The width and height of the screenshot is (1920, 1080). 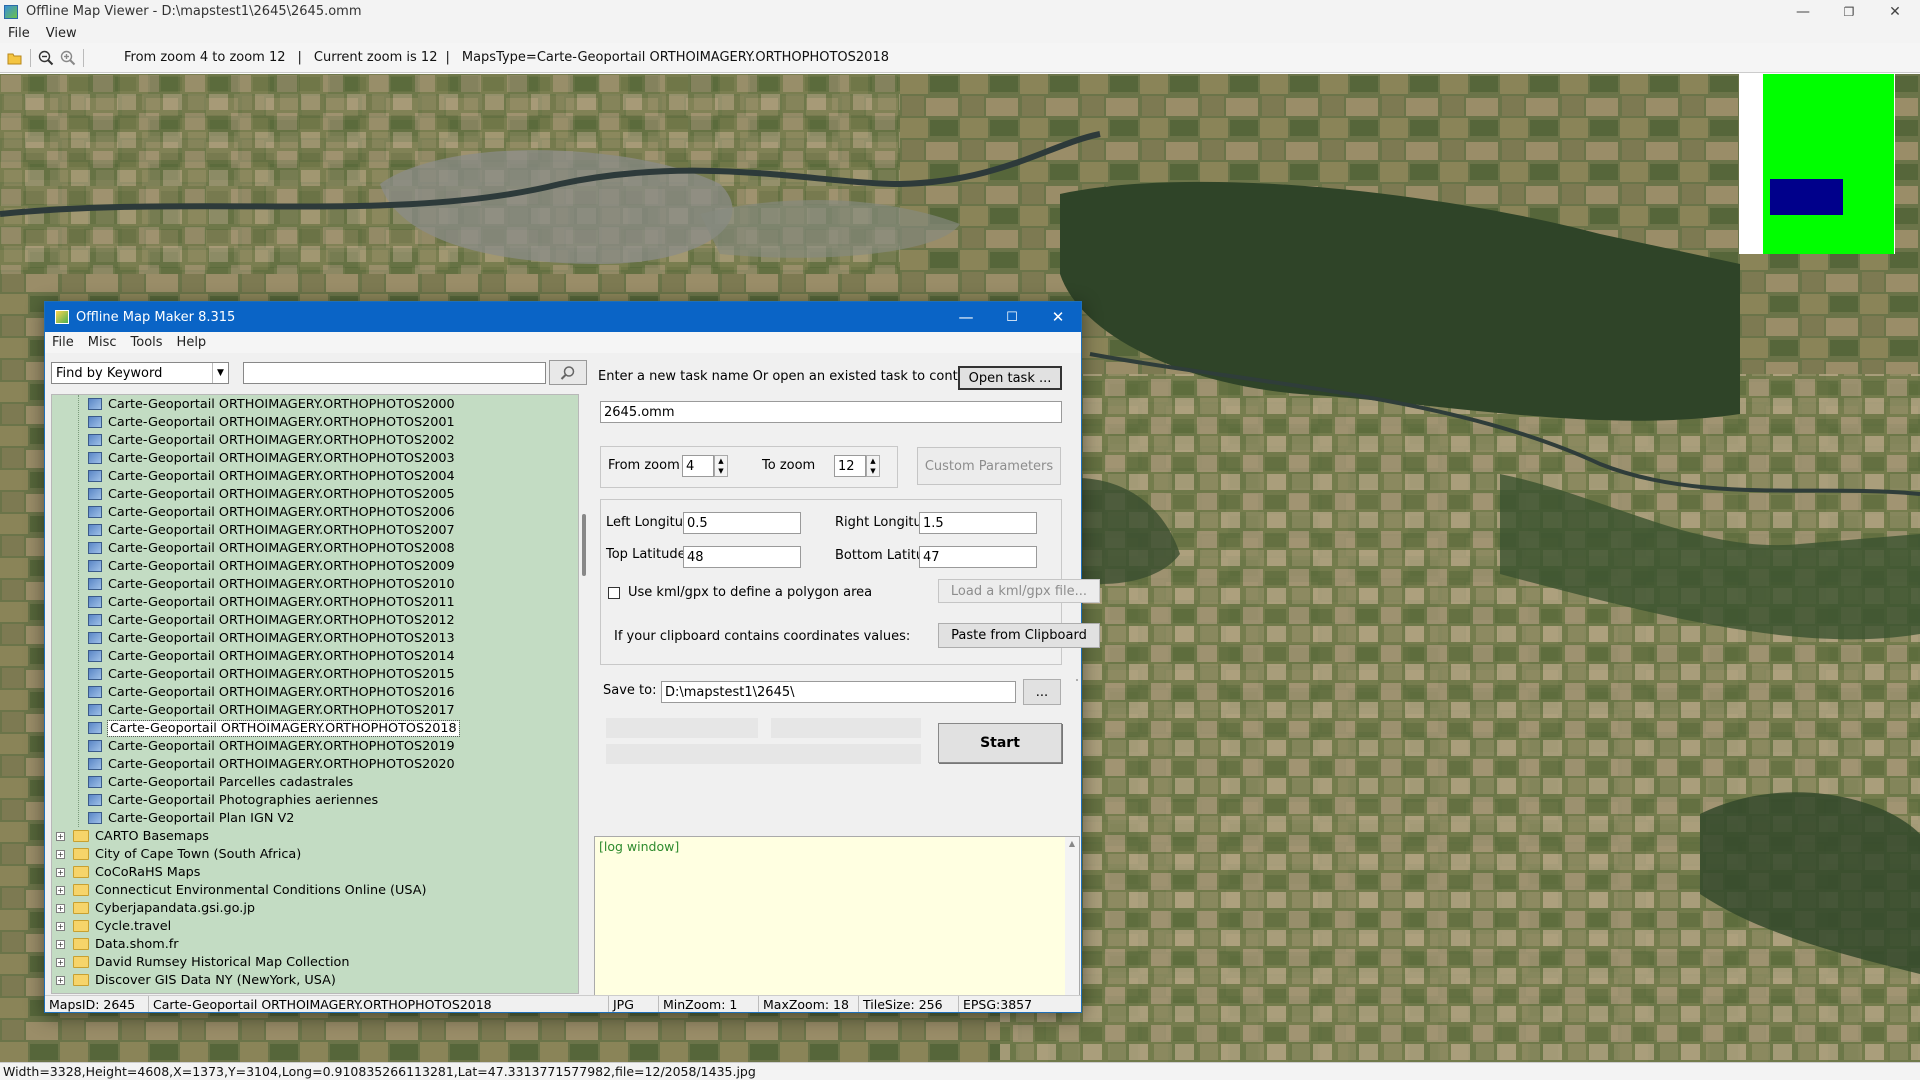 I want to click on dialog-minimize-button: —, so click(x=966, y=317).